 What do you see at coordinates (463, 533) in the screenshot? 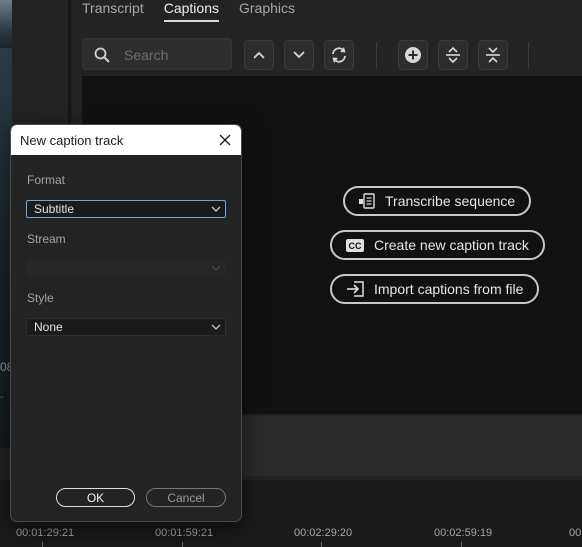
I see `timecode-label: 00:02:59:19` at bounding box center [463, 533].